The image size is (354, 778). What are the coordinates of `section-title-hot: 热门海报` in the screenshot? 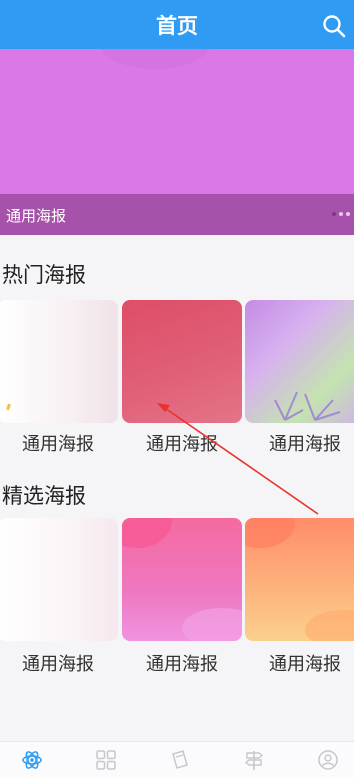 It's located at (44, 275).